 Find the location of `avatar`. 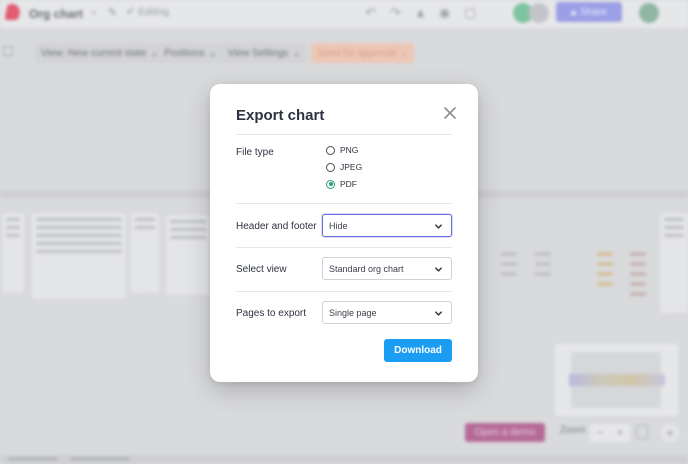

avatar is located at coordinates (539, 13).